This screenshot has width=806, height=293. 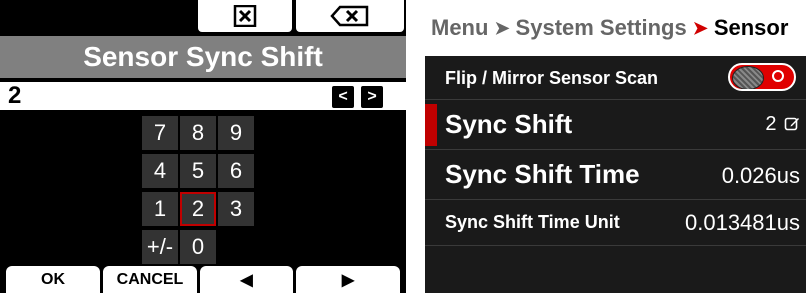 What do you see at coordinates (198, 133) in the screenshot?
I see `key-8: 8` at bounding box center [198, 133].